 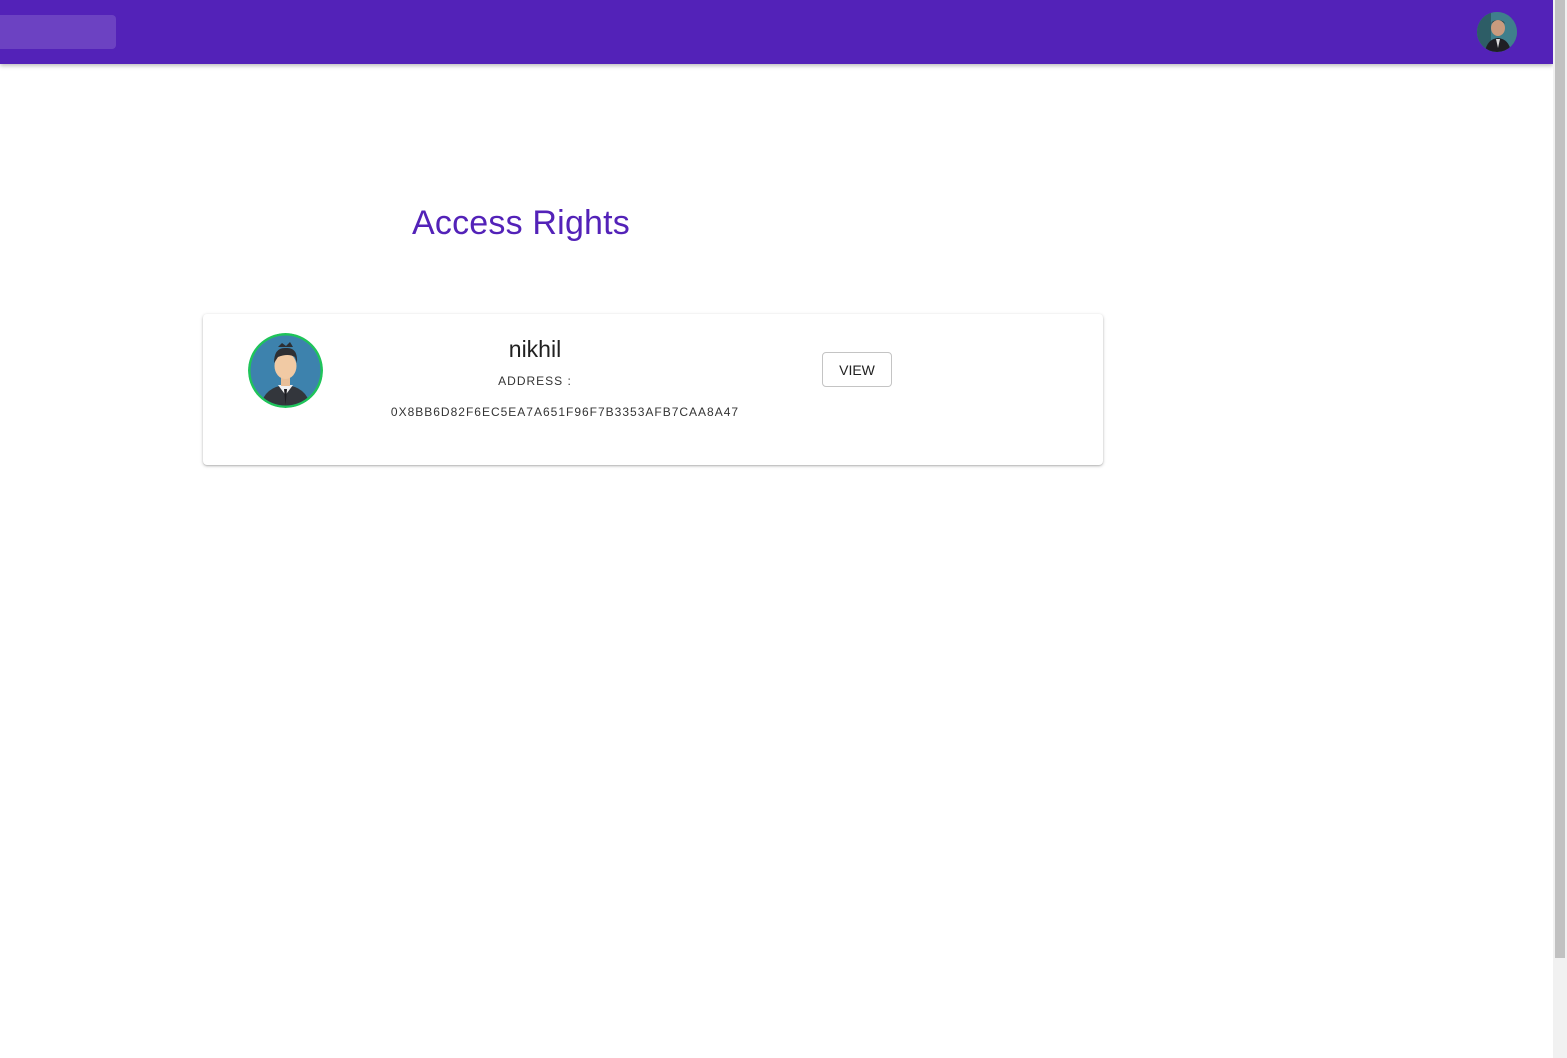 What do you see at coordinates (1560, 479) in the screenshot?
I see `scrollbar-thumb` at bounding box center [1560, 479].